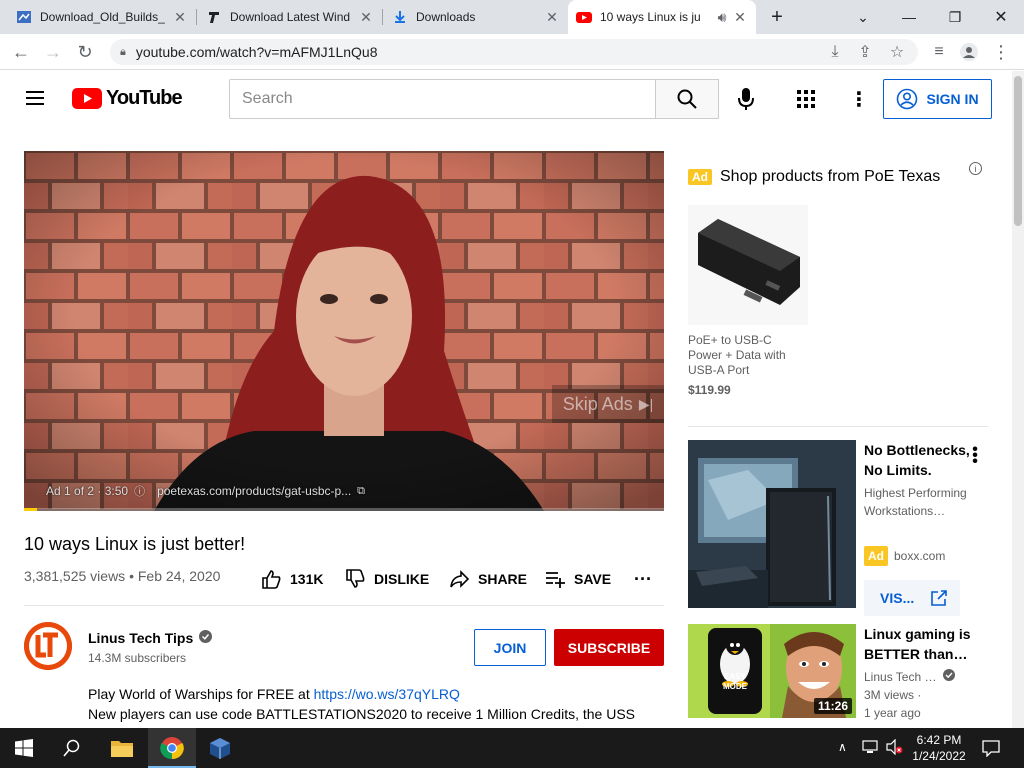 This screenshot has height=768, width=1024. I want to click on youtube-favicon-icon, so click(584, 17).